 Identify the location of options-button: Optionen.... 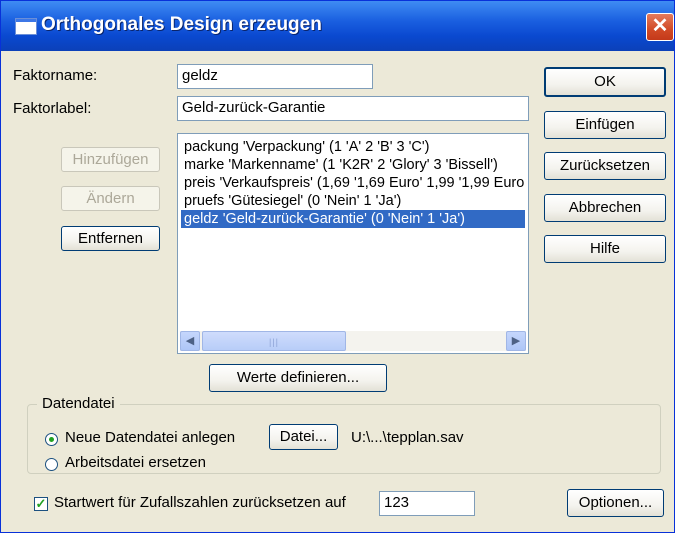
(615, 503).